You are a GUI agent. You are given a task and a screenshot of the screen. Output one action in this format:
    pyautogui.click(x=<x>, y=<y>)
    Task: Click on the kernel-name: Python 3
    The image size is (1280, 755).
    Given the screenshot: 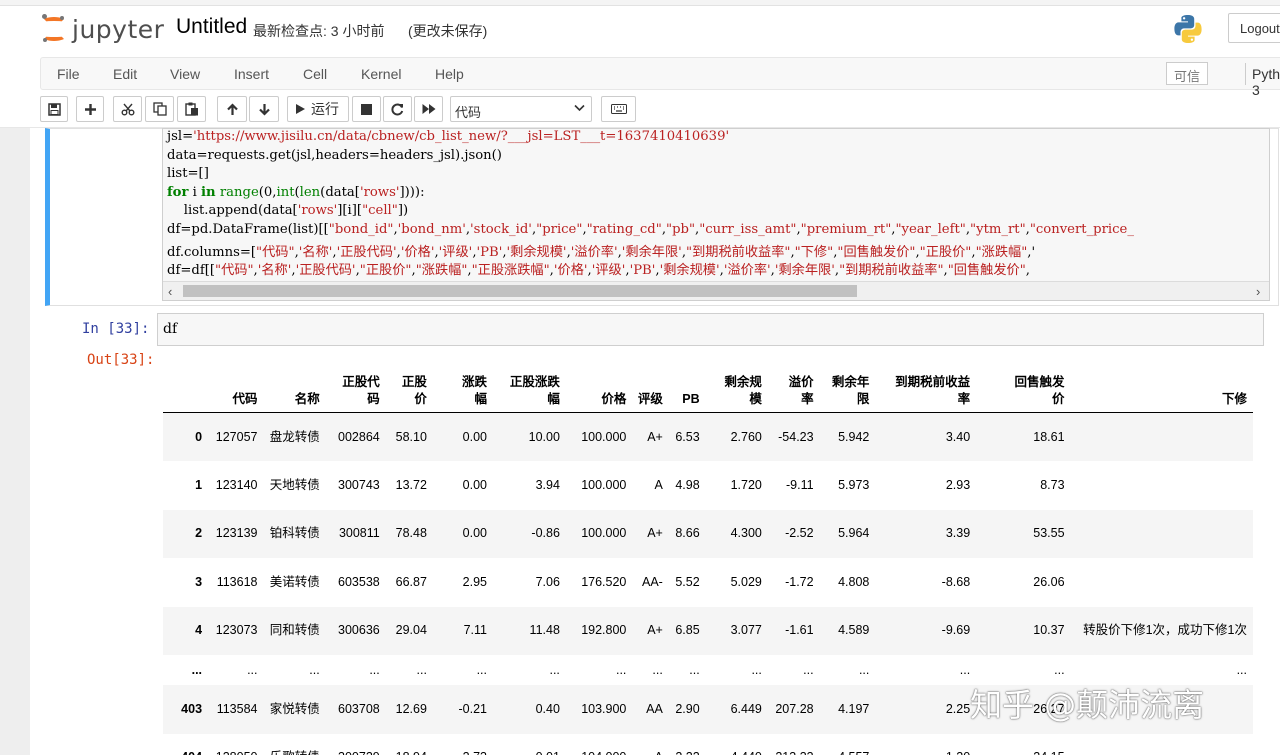 What is the action you would take?
    pyautogui.click(x=1266, y=82)
    